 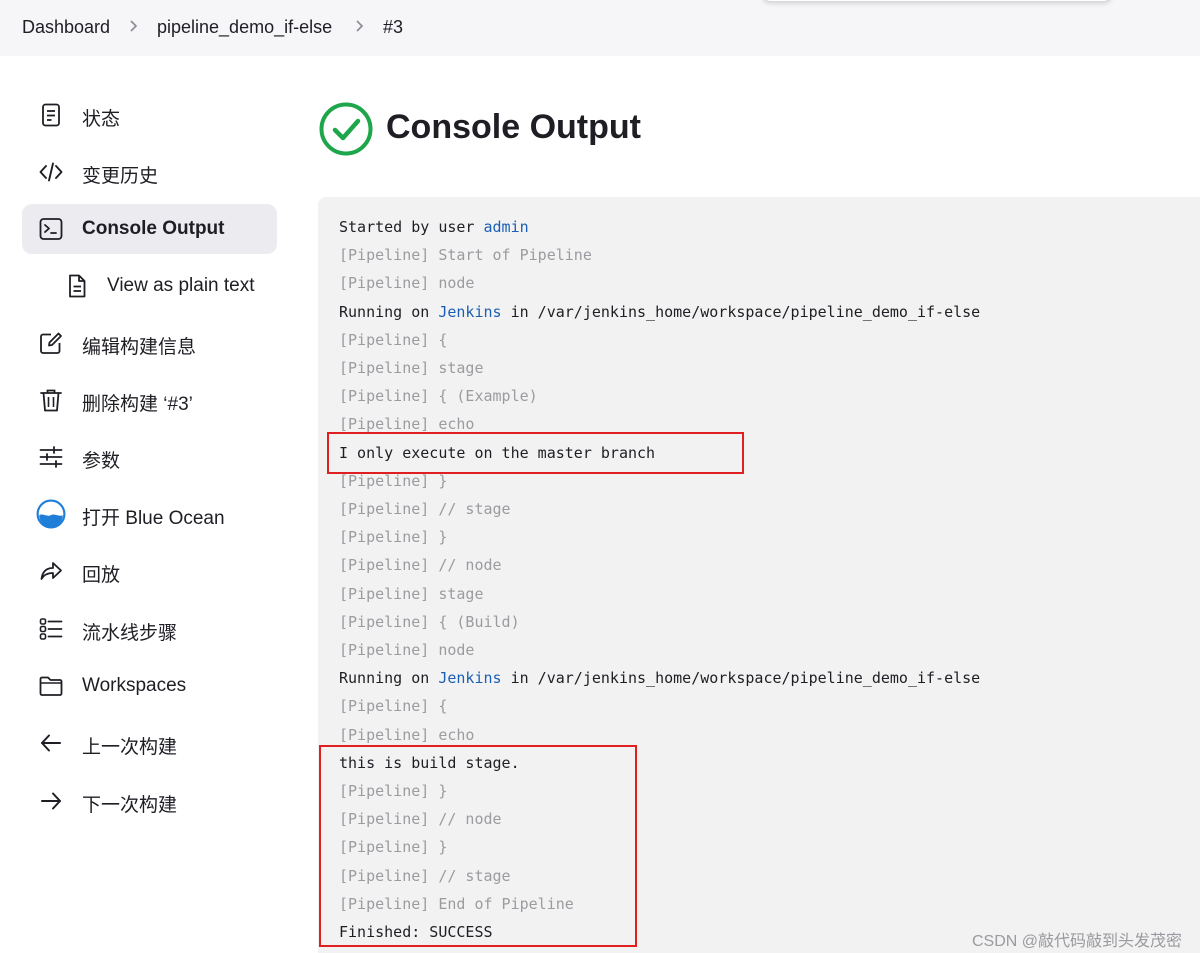 What do you see at coordinates (139, 347) in the screenshot?
I see `sidebar-item-label: 编辑构建信息` at bounding box center [139, 347].